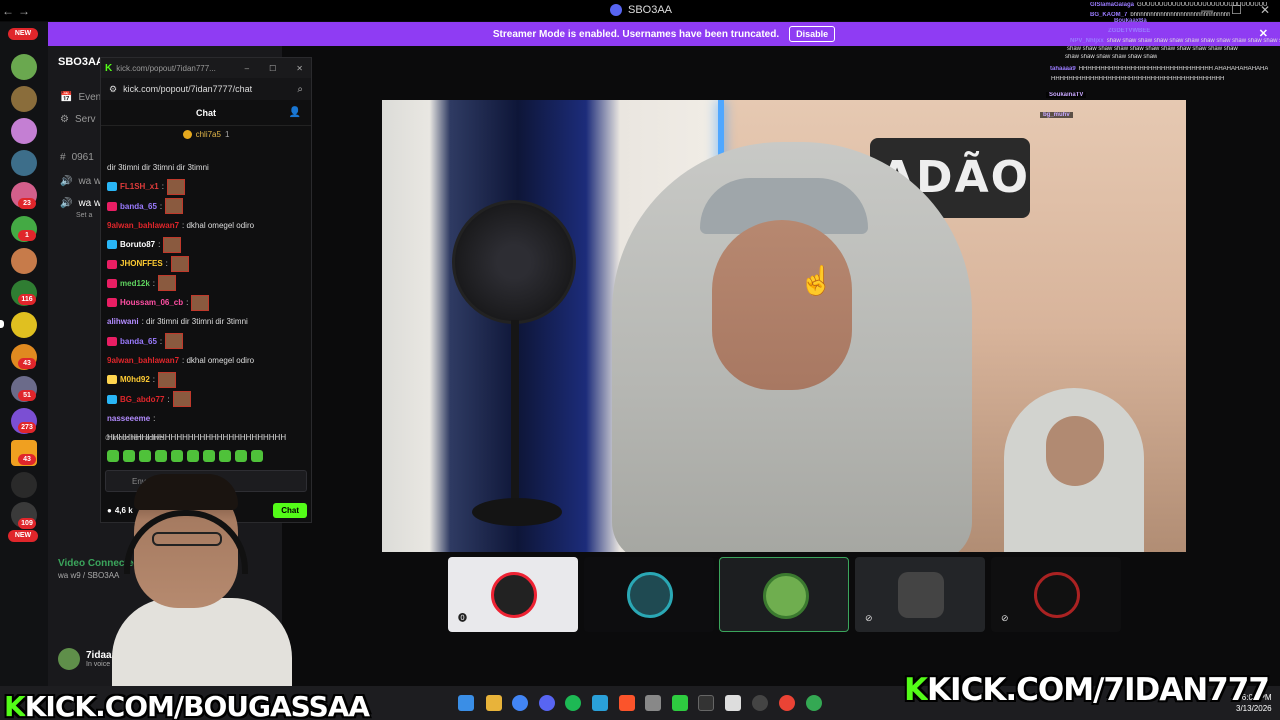  What do you see at coordinates (1136, 79) in the screenshot?
I see `ticker-line: HHHHHHHHHHHHHHHHHHHHHHHHHHHHHHHHHHHHHHHH` at bounding box center [1136, 79].